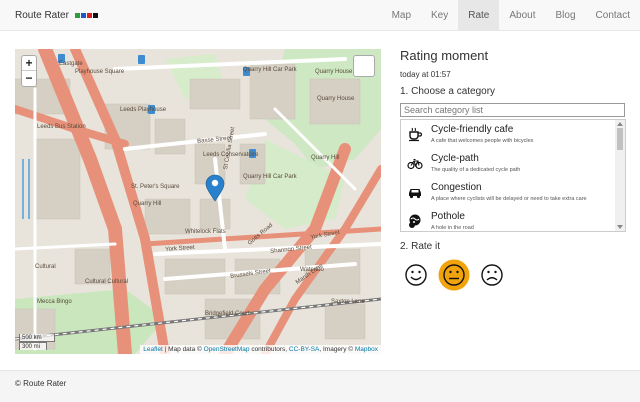 This screenshot has width=640, height=402. I want to click on attribution-text: contributors,, so click(269, 349).